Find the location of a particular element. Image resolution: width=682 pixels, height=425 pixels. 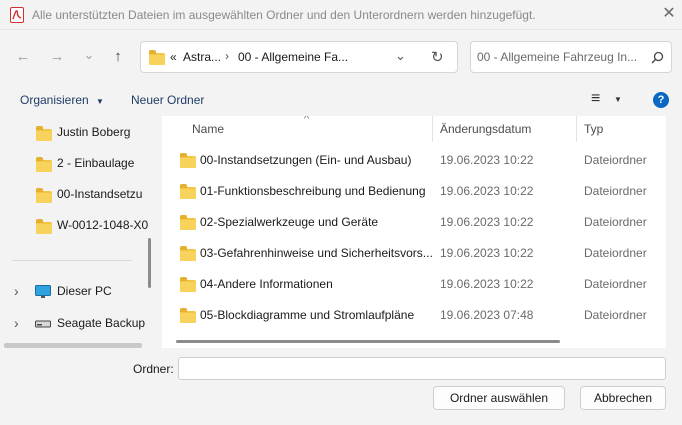

organize-menu: Organisieren ▼ is located at coordinates (62, 100).